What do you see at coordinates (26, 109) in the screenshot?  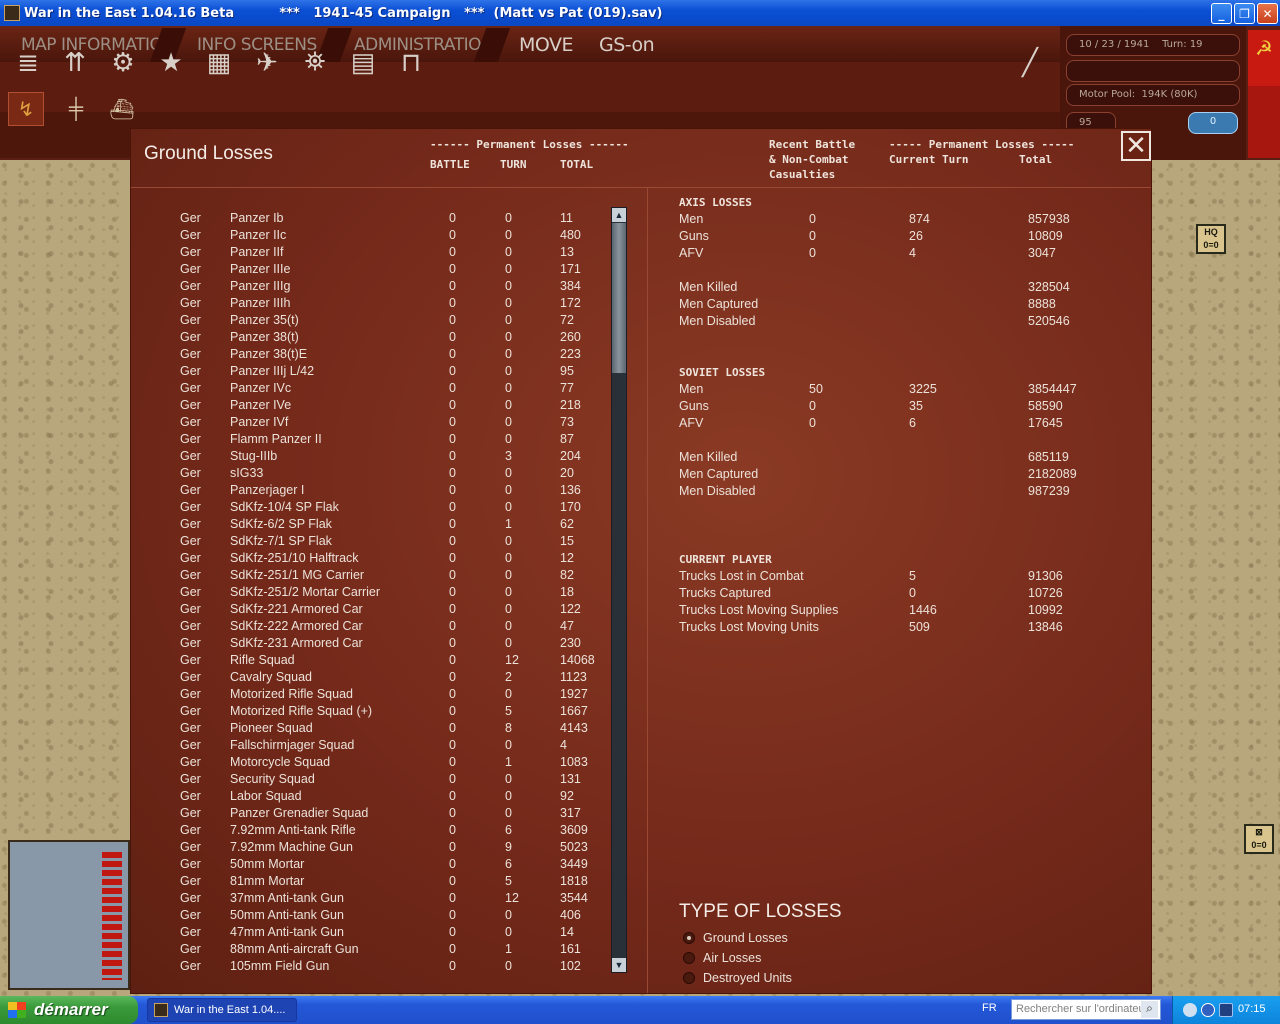 I see `movement-path-icon: ↯` at bounding box center [26, 109].